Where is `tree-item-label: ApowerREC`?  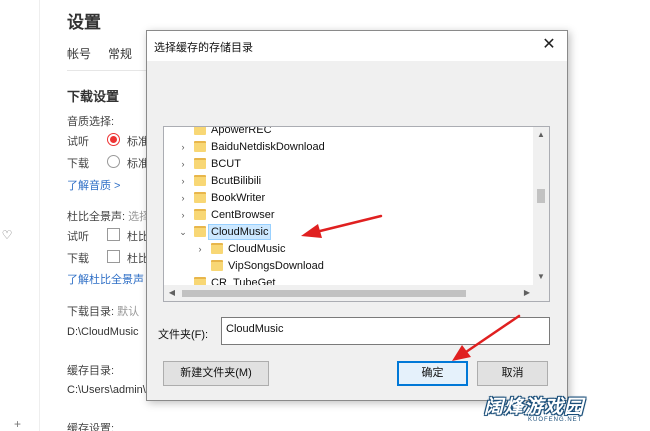 tree-item-label: ApowerREC is located at coordinates (241, 131).